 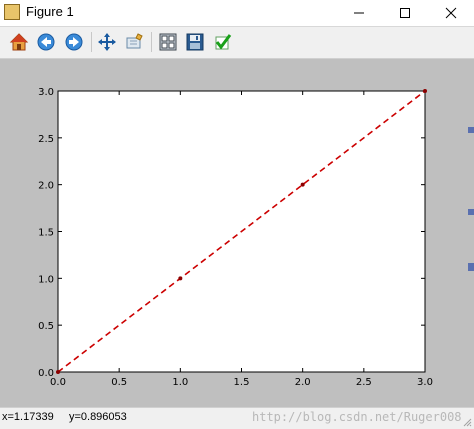 I want to click on forward-button, so click(x=74, y=42).